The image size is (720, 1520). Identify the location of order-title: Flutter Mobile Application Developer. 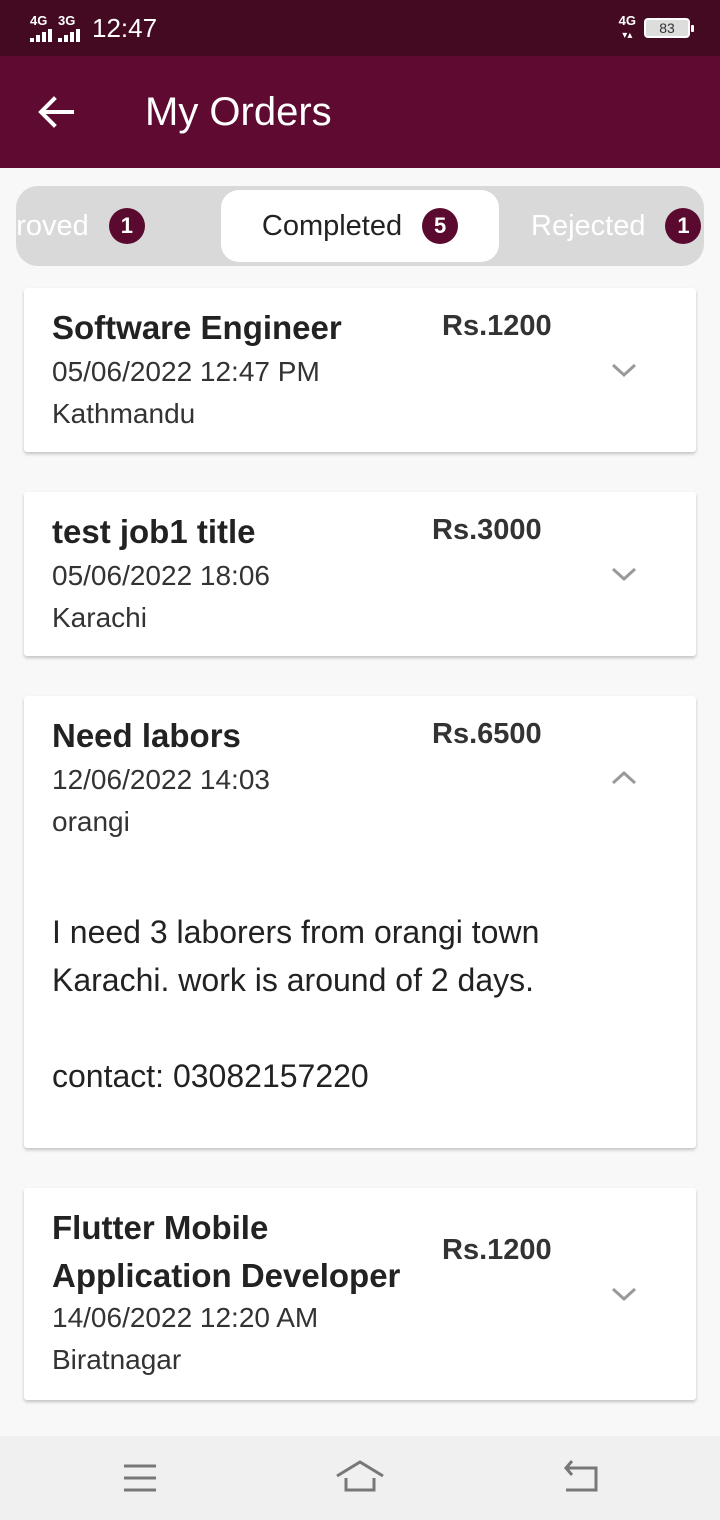
(226, 1252).